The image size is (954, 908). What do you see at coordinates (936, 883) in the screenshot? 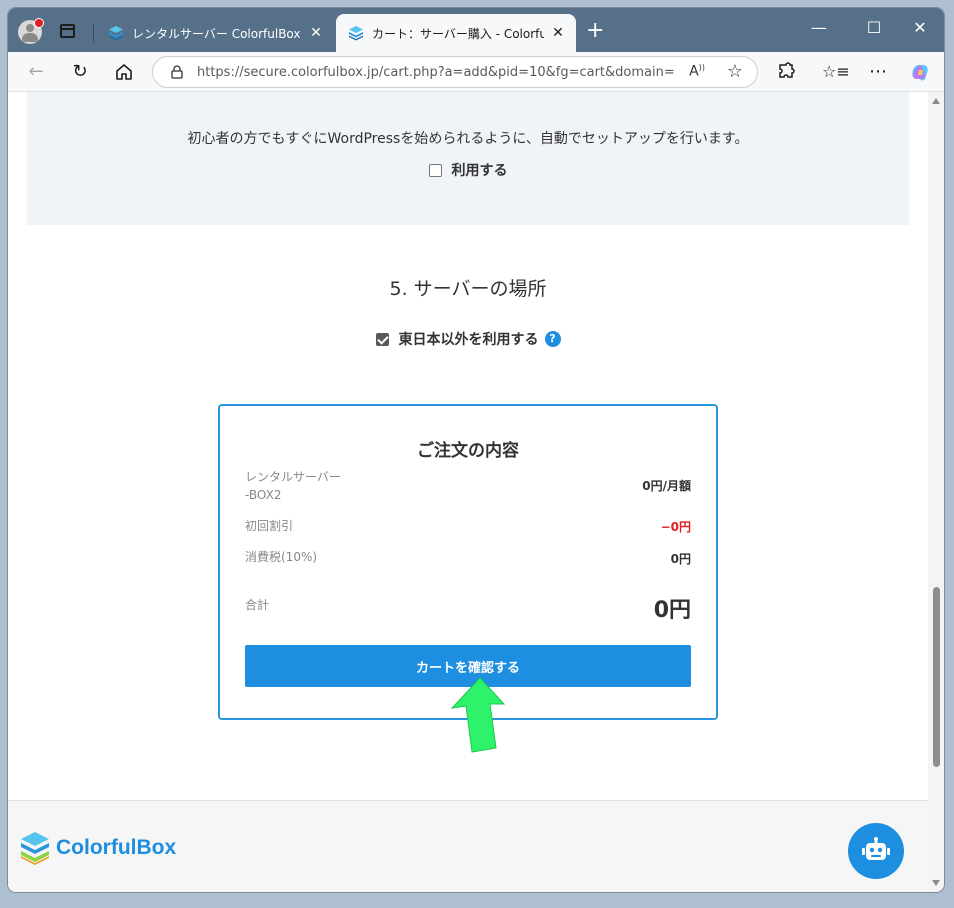
I see `scroll-down-arrow-icon` at bounding box center [936, 883].